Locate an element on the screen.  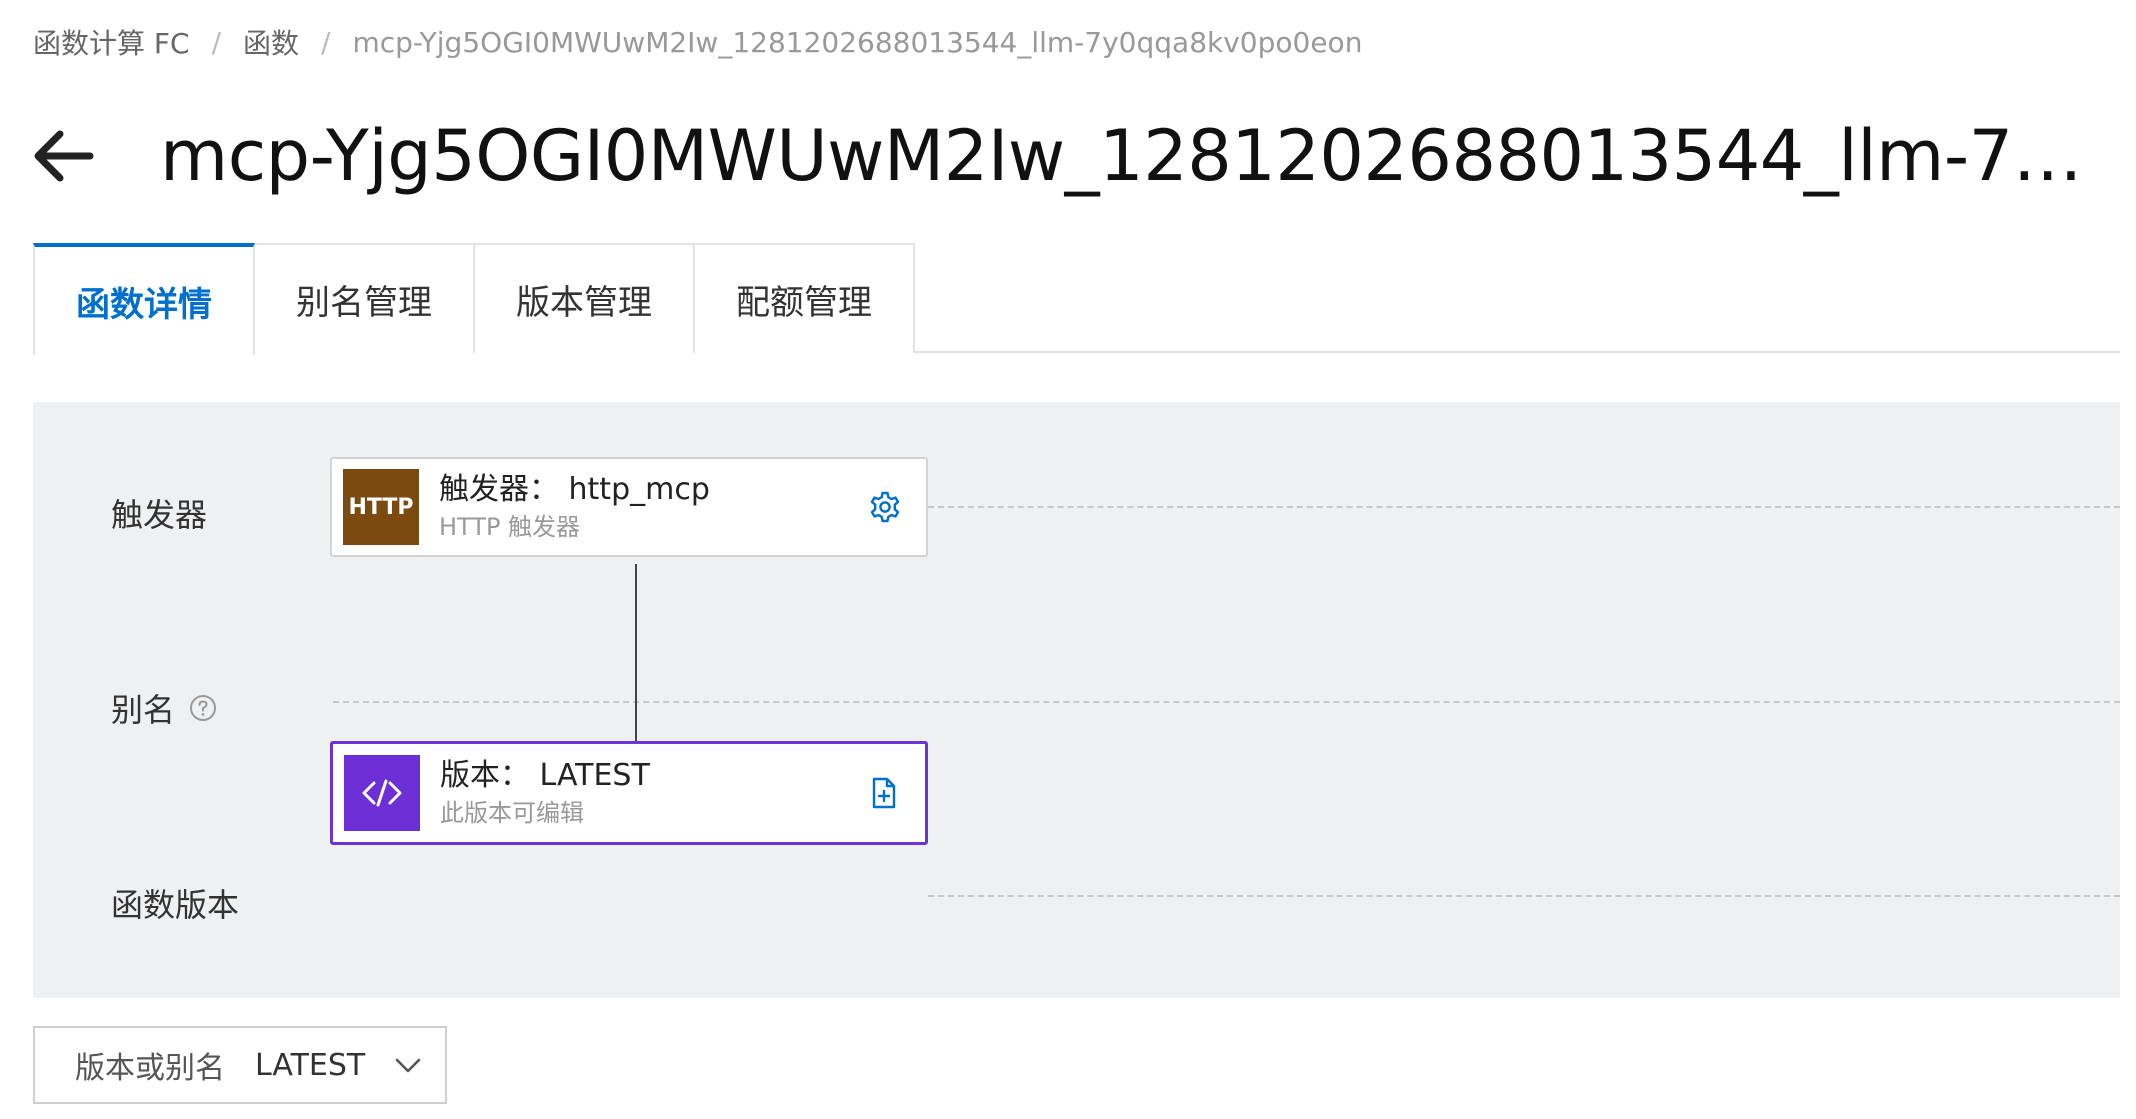
tab-function-details: 函数详情 is located at coordinates (144, 299).